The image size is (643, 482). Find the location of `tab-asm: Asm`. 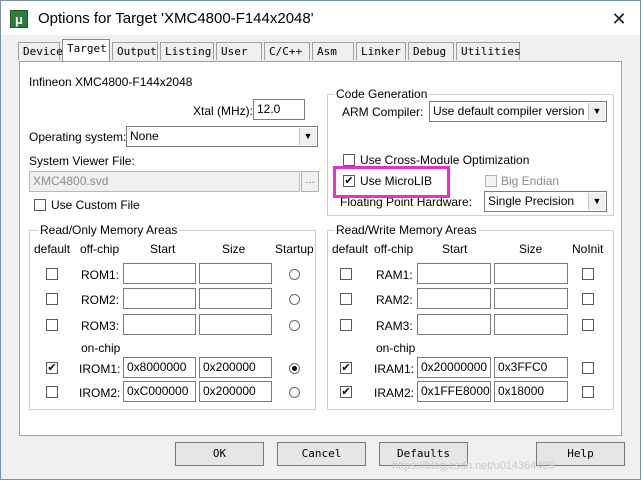

tab-asm: Asm is located at coordinates (333, 51).